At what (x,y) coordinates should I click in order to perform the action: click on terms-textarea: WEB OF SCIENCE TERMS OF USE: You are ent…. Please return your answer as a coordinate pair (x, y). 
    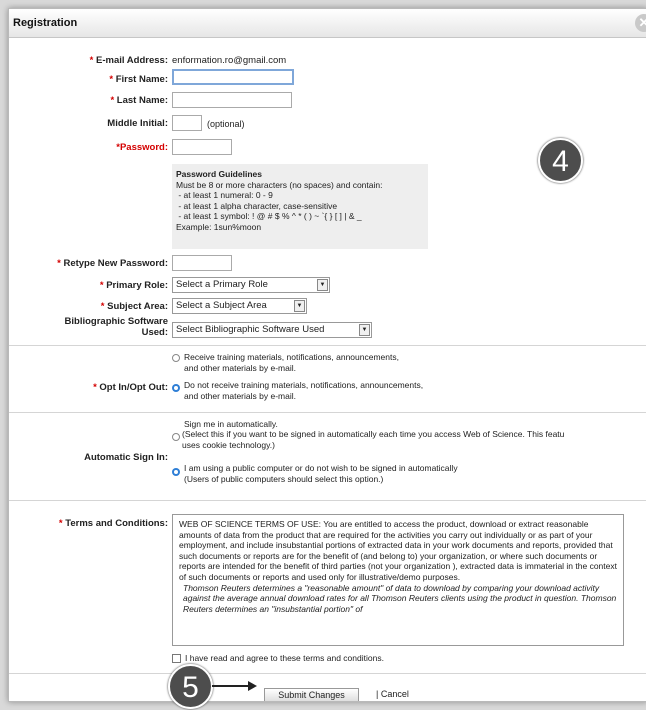
    Looking at the image, I should click on (398, 580).